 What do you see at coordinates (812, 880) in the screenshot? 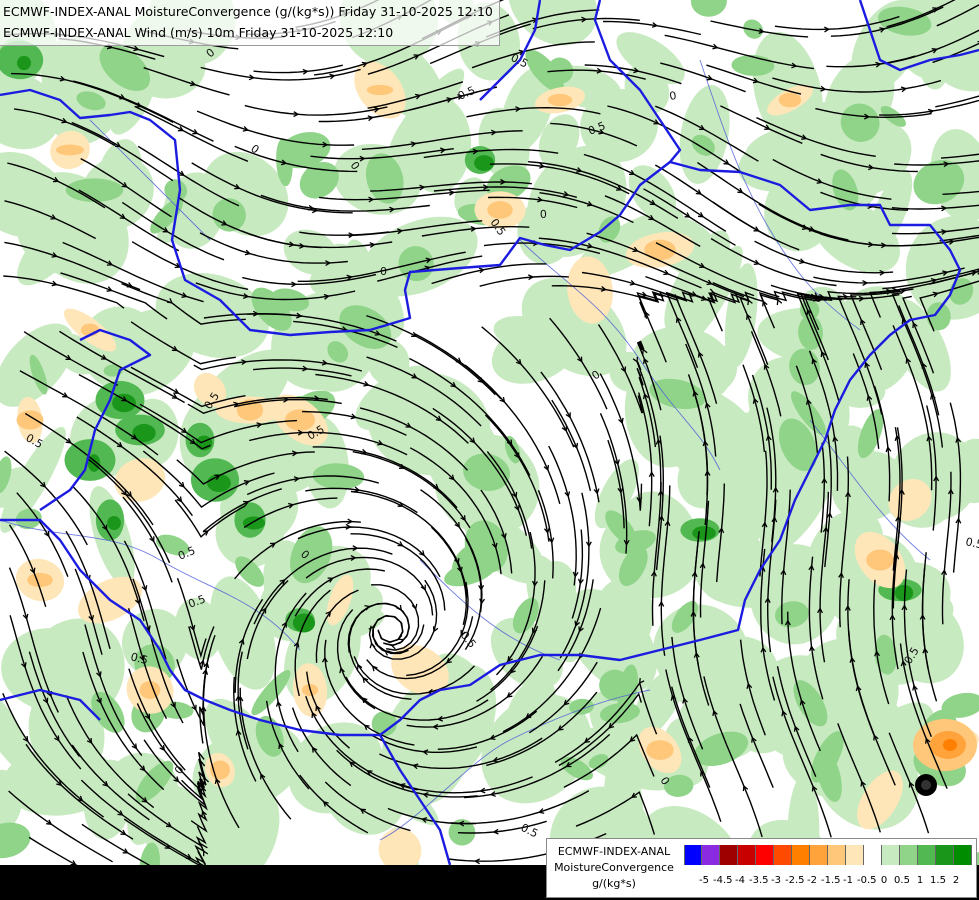
I see `legend-tick: -2` at bounding box center [812, 880].